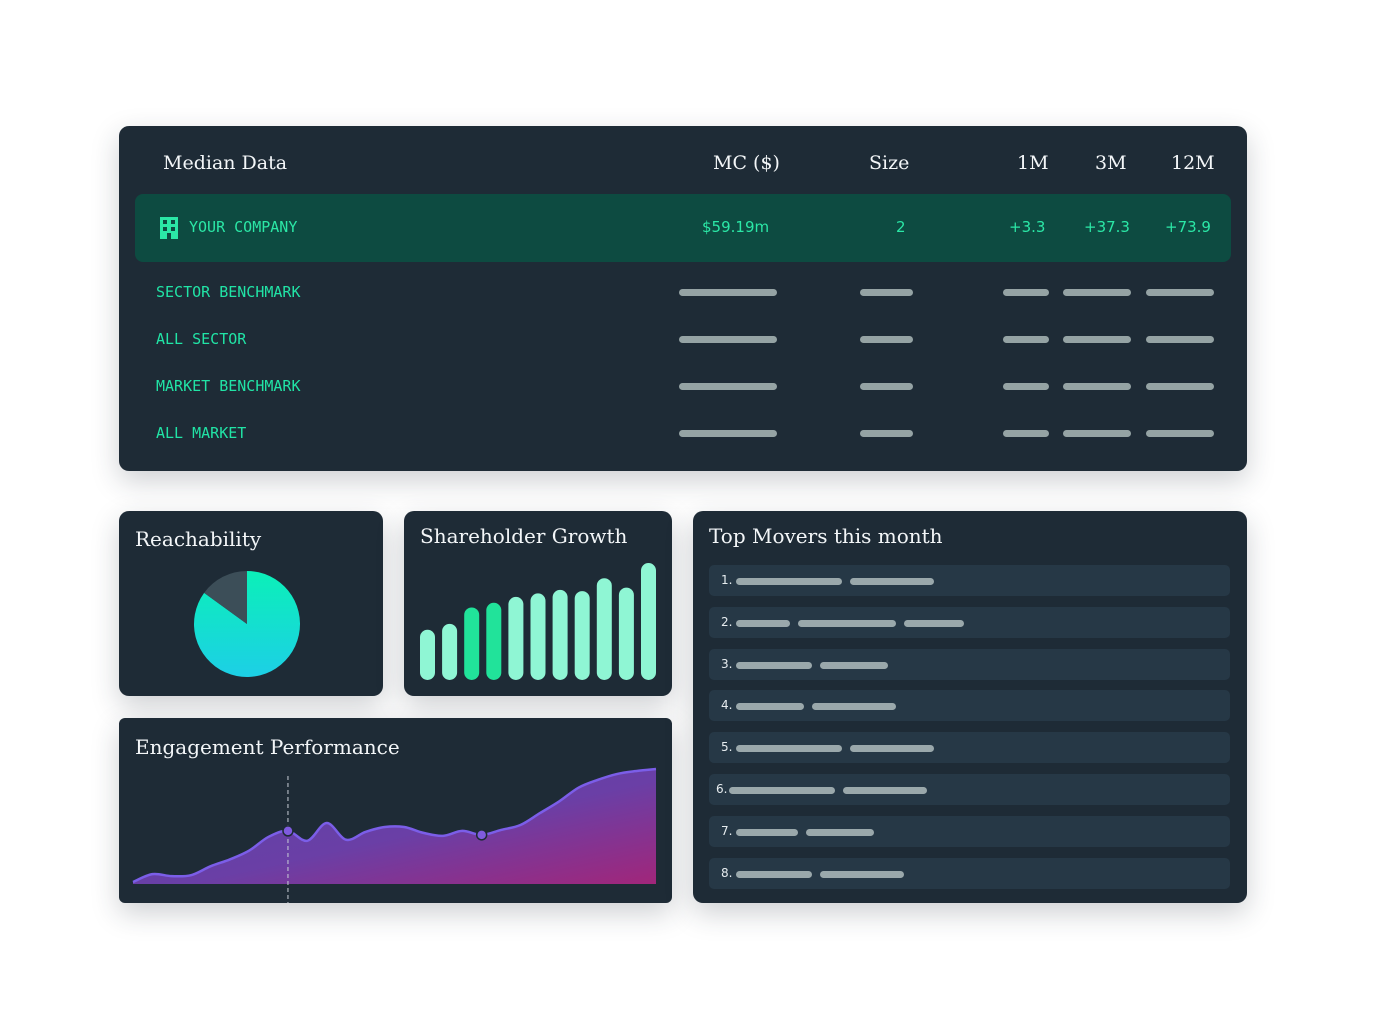  I want to click on column-header-12m: 12M, so click(1193, 163).